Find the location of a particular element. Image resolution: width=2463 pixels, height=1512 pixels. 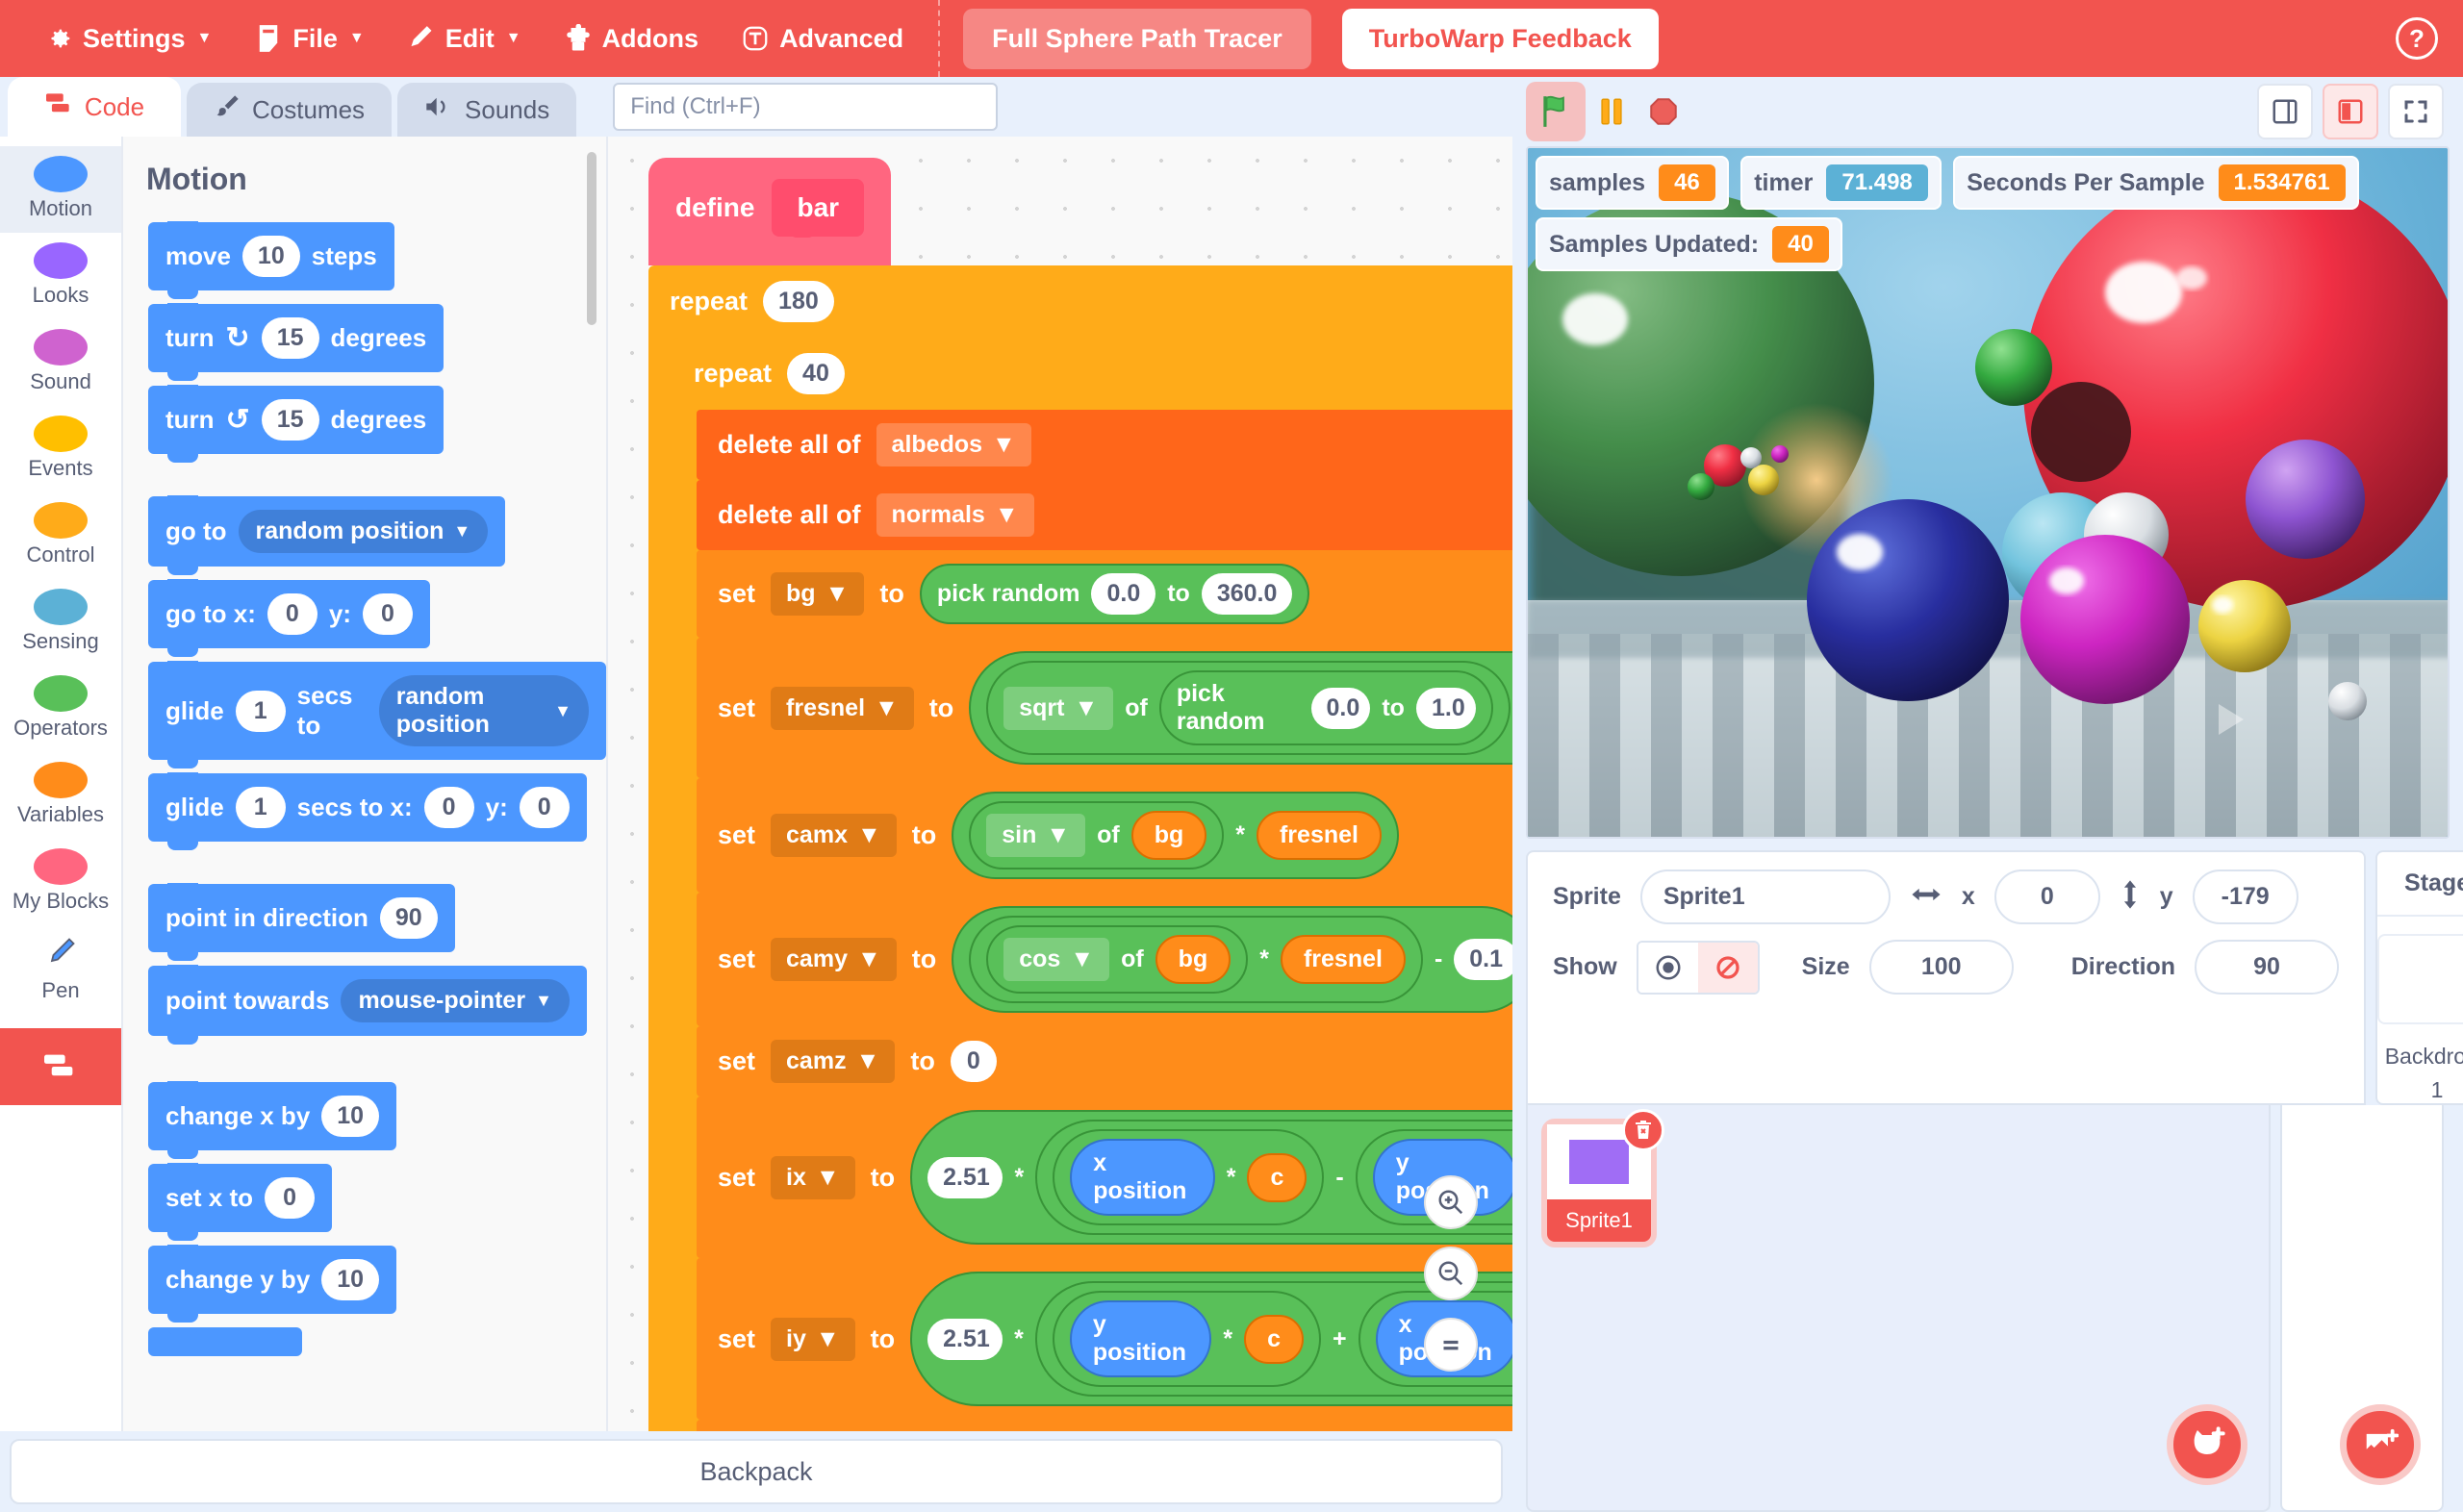

pick-random-to: 360.0 is located at coordinates (1247, 594).